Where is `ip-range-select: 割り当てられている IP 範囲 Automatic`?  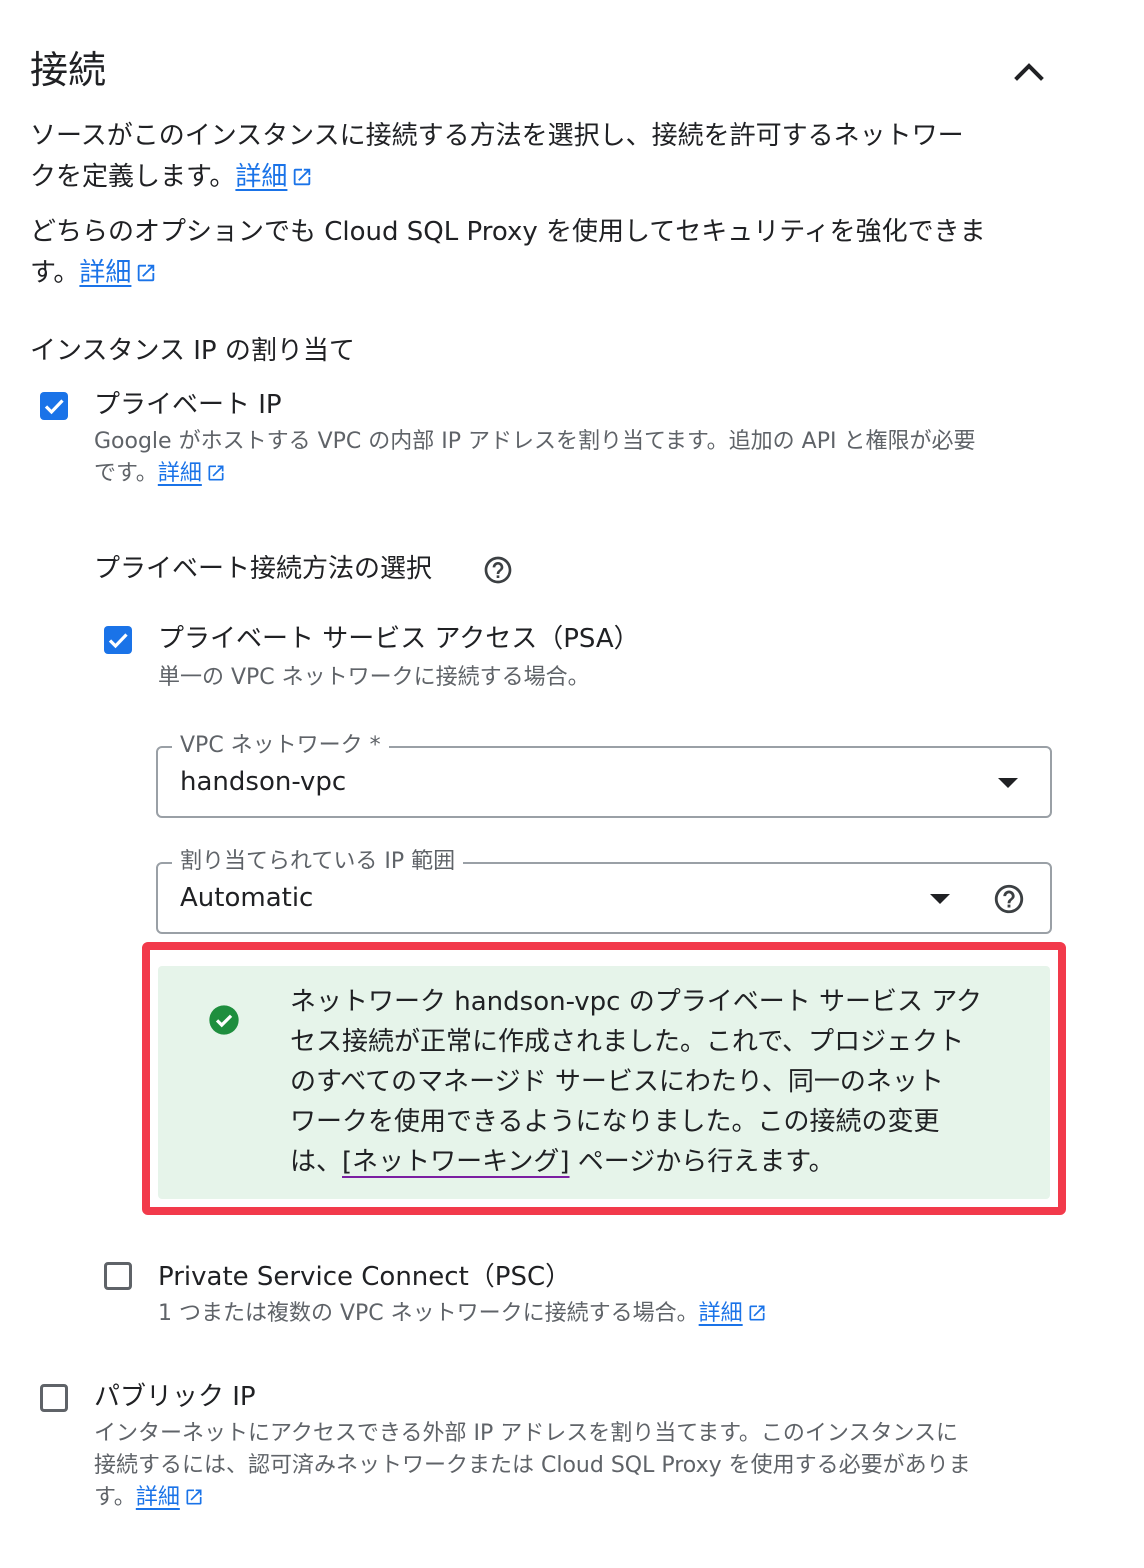 ip-range-select: 割り当てられている IP 範囲 Automatic is located at coordinates (604, 891).